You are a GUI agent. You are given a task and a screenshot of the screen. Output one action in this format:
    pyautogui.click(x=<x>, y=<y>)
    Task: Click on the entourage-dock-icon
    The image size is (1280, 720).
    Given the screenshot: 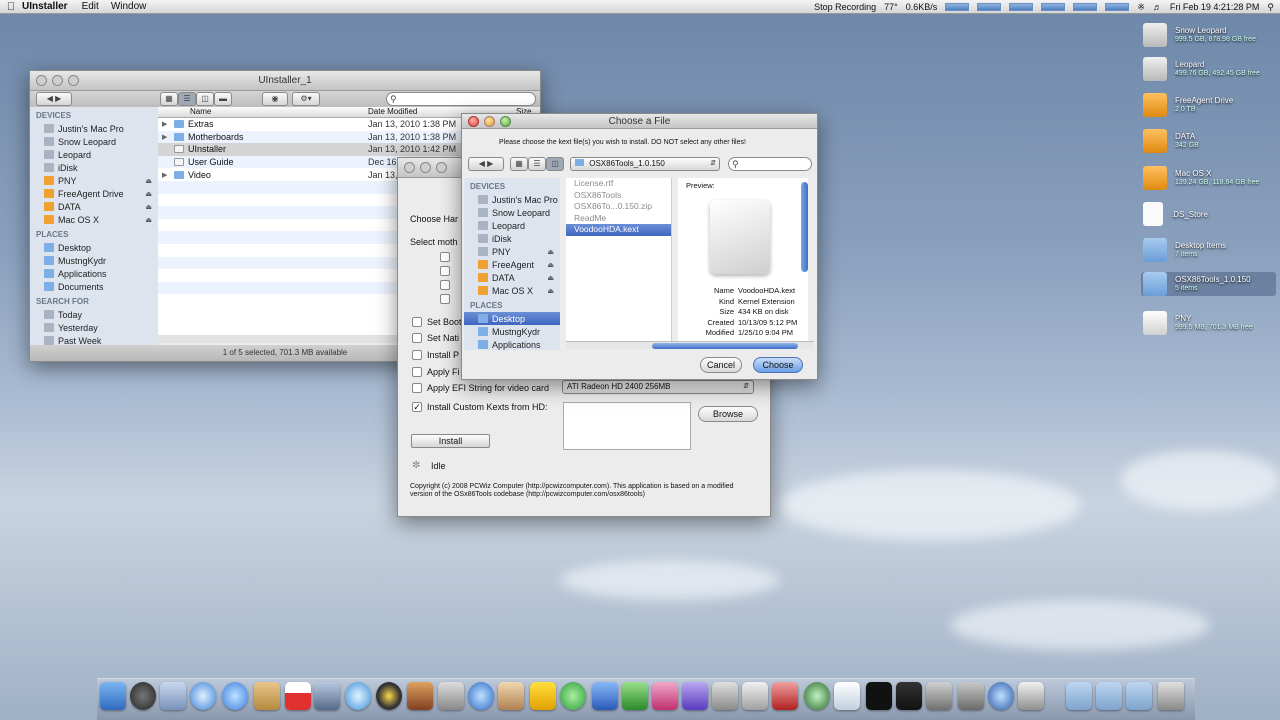 What is the action you would take?
    pyautogui.click(x=695, y=696)
    